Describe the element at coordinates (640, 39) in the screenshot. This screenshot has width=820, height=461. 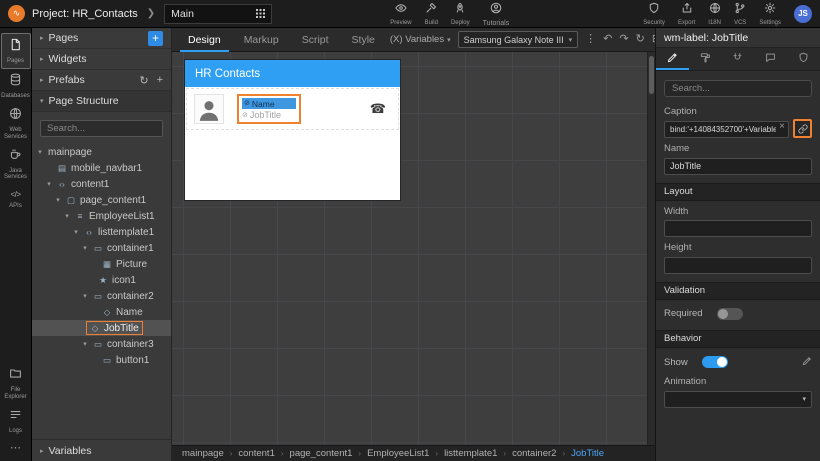
I see `refresh-canvas-icon: ↻` at that location.